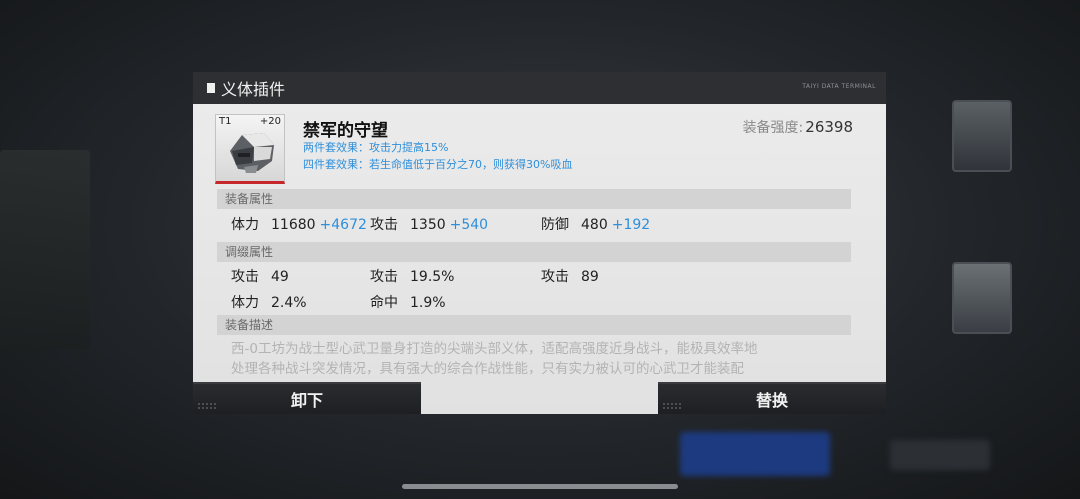  I want to click on replace-button: 替换, so click(772, 398).